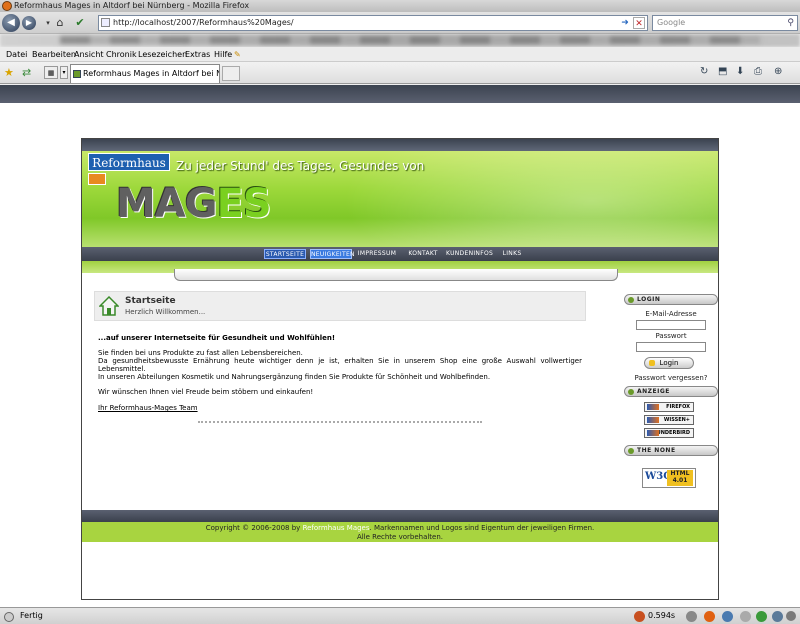  I want to click on tab-overview-icon: ▦, so click(51, 72).